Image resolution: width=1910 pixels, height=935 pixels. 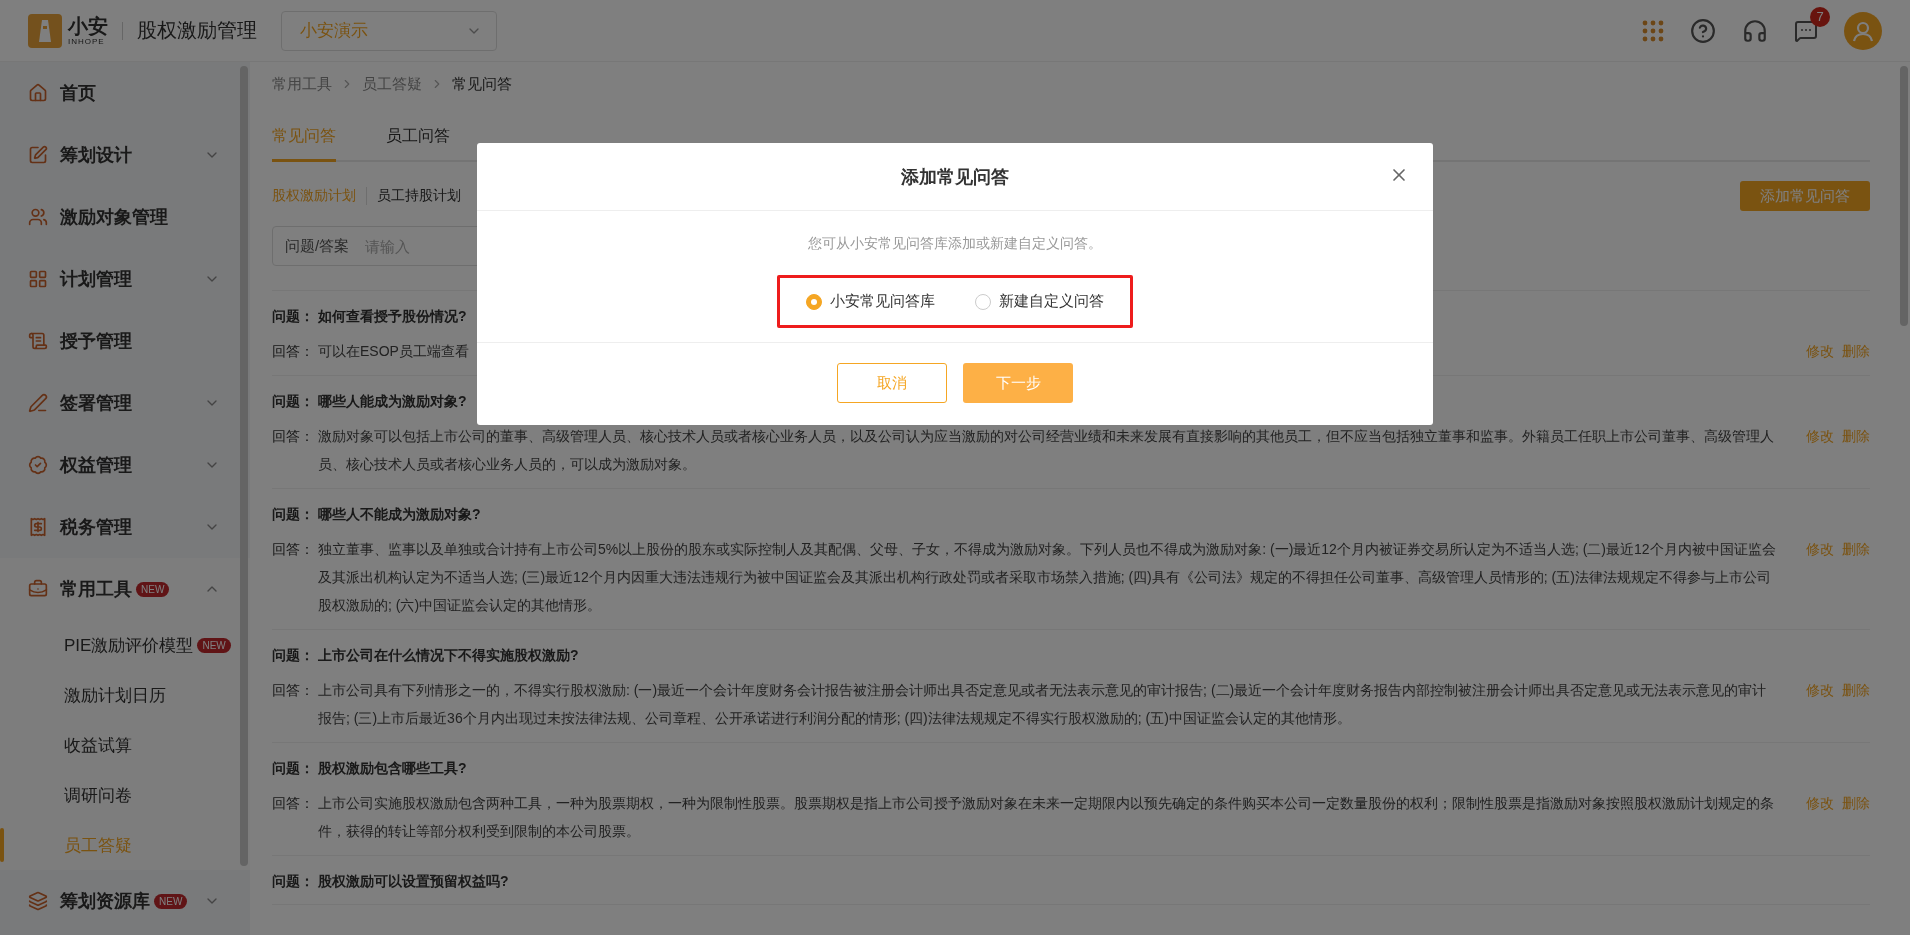 I want to click on sidebar-subitem: 调研问卷, so click(x=120, y=795).